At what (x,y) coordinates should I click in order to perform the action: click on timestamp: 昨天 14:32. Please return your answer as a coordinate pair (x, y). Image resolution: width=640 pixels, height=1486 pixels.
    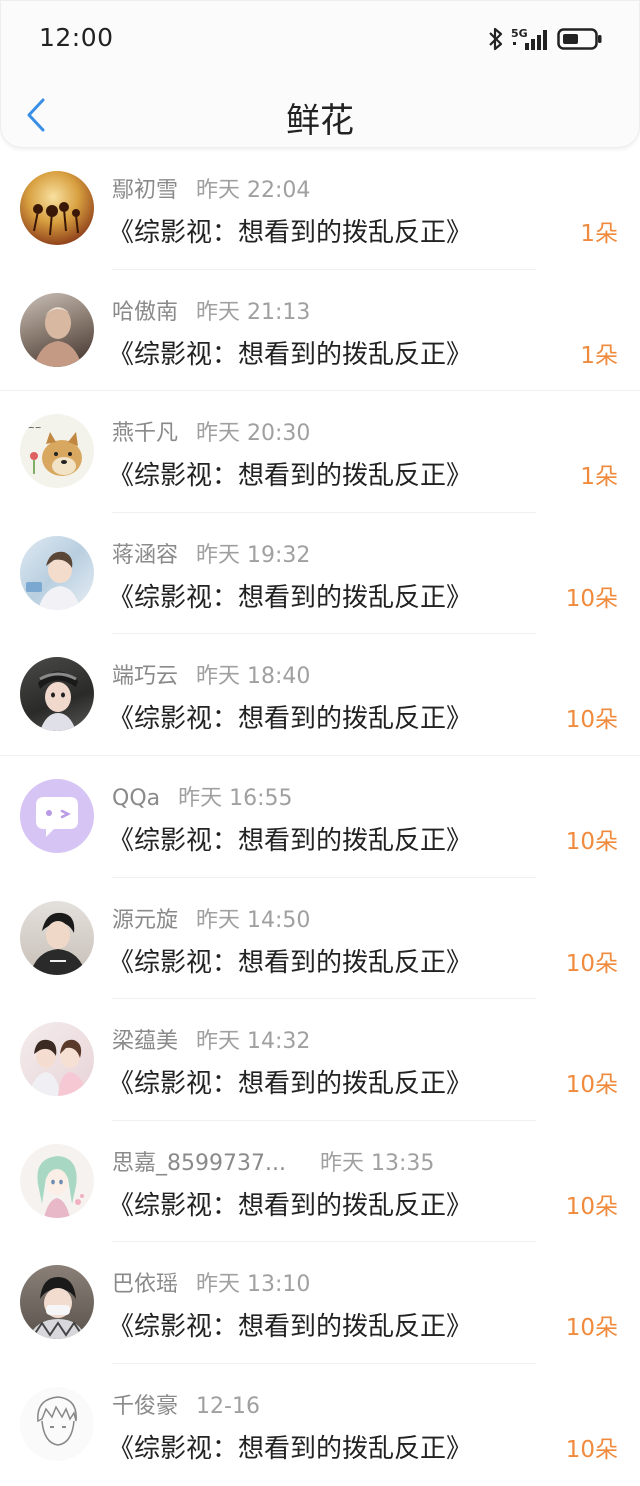
    Looking at the image, I should click on (253, 1042).